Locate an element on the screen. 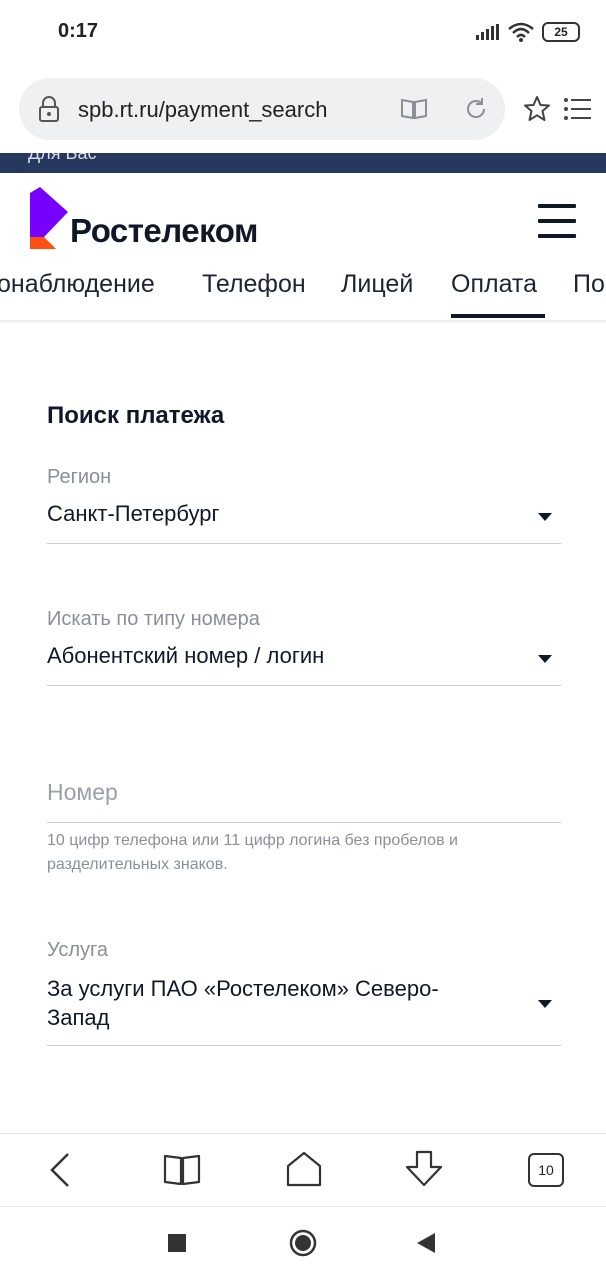  region-select: Санкт-Петербург is located at coordinates (133, 514).